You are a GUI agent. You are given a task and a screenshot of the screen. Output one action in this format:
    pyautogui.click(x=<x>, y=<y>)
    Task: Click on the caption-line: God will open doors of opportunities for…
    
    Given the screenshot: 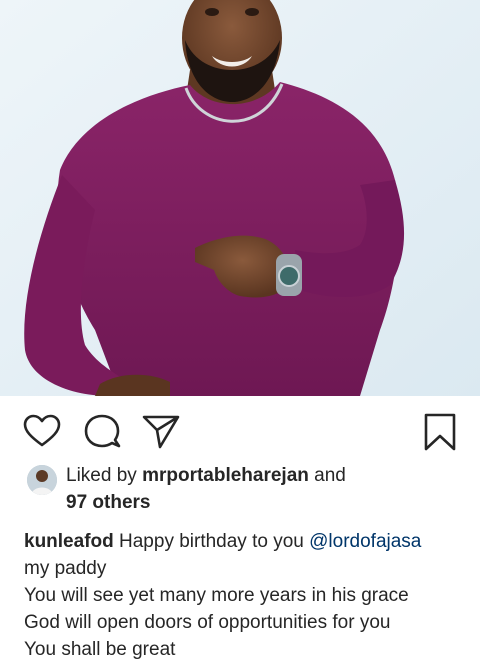 What is the action you would take?
    pyautogui.click(x=207, y=622)
    